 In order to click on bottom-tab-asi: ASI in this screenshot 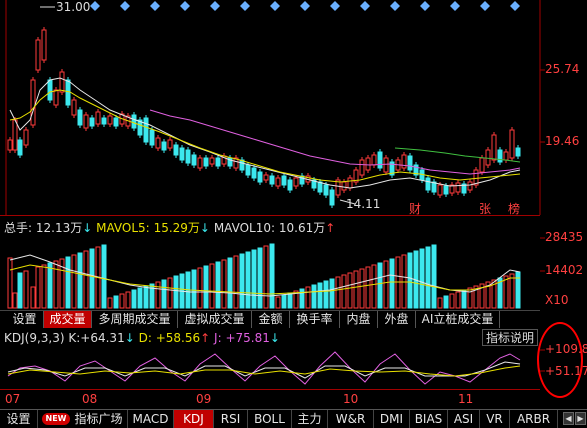, I will do `click(464, 419)`.